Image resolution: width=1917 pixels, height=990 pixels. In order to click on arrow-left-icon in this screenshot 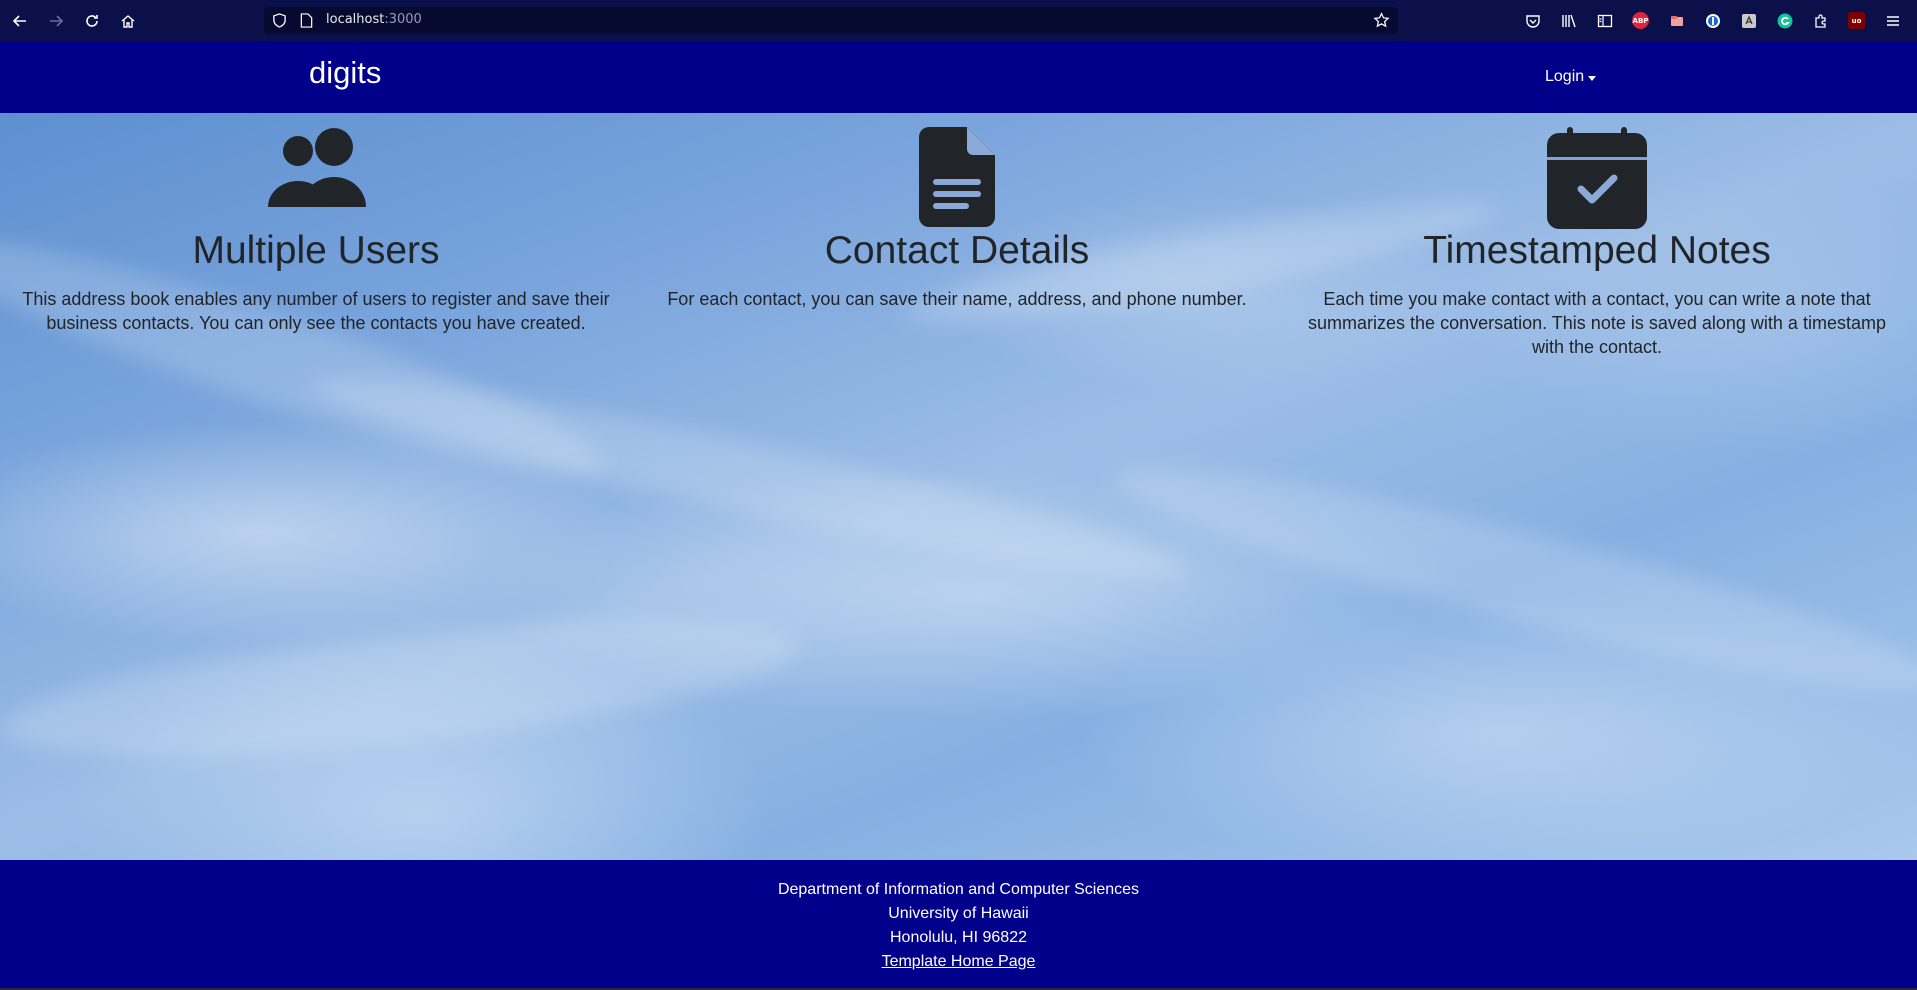, I will do `click(19, 21)`.